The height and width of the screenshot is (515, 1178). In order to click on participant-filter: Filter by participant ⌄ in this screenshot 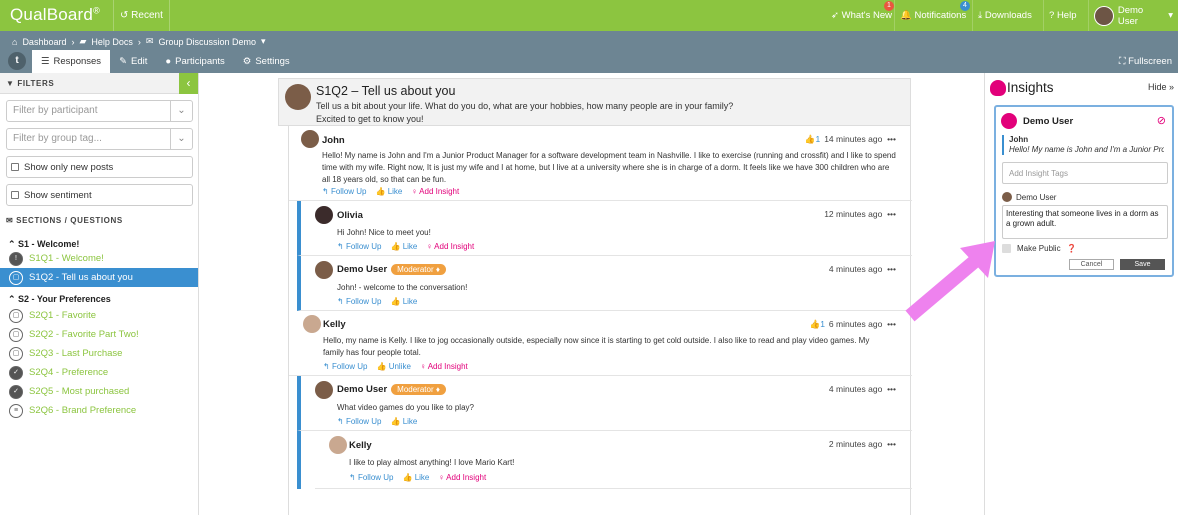, I will do `click(99, 111)`.